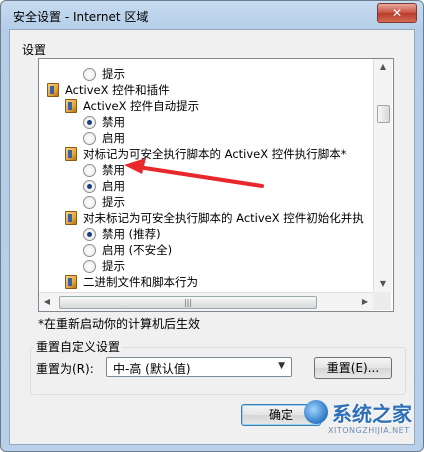 This screenshot has height=452, width=424. Describe the element at coordinates (316, 412) in the screenshot. I see `watermark-logo-icon` at that location.